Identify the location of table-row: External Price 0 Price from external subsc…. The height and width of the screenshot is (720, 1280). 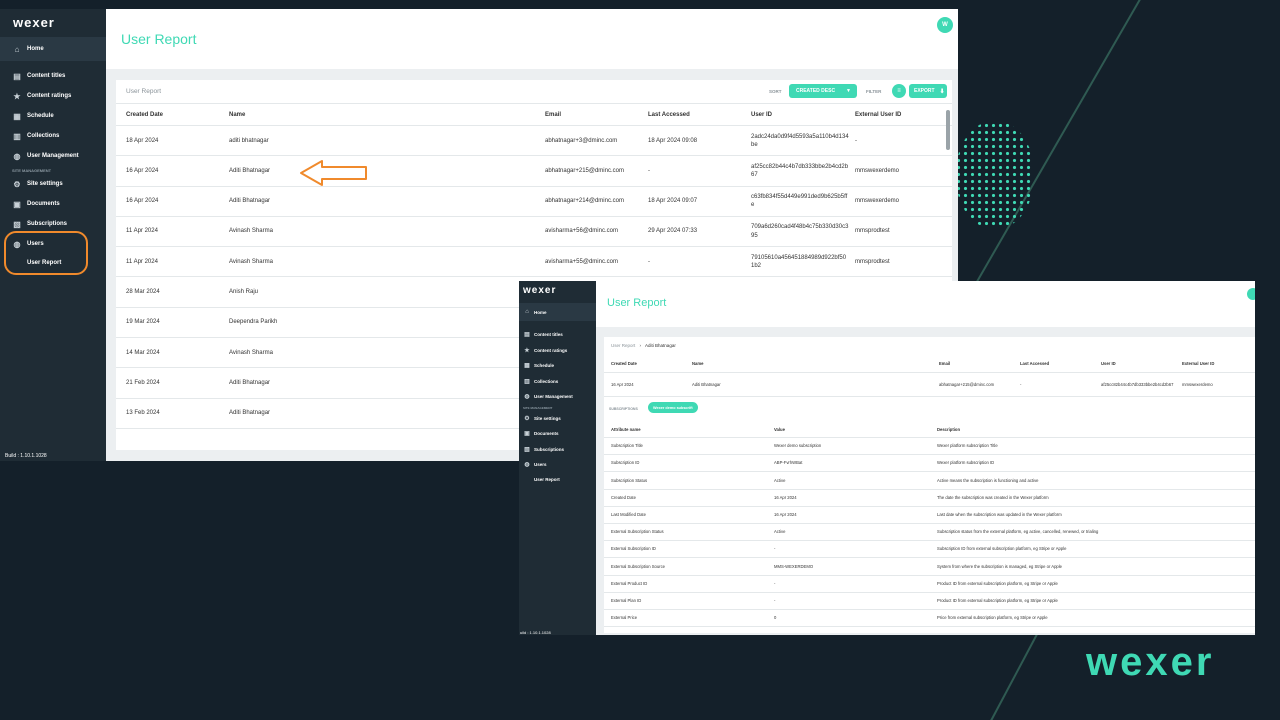
(929, 619).